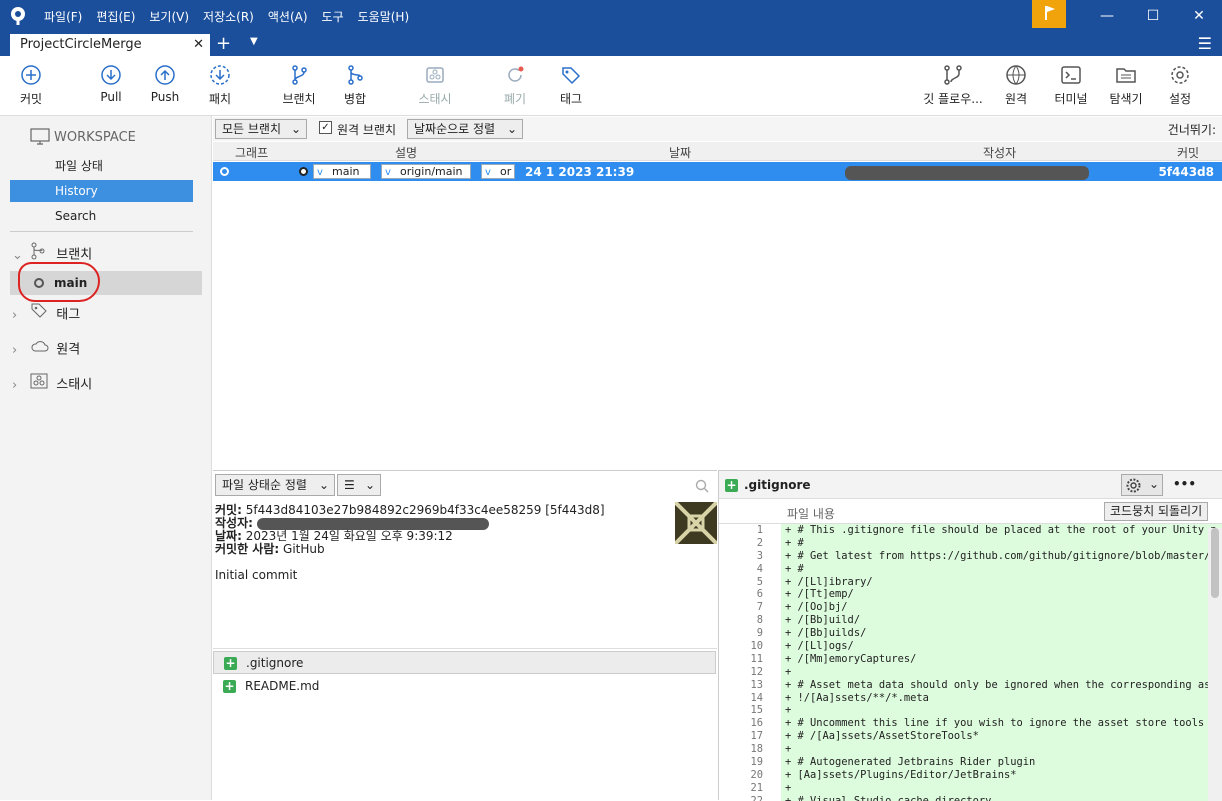 Image resolution: width=1222 pixels, height=801 pixels. Describe the element at coordinates (1215, 664) in the screenshot. I see `diff-scrollbar` at that location.